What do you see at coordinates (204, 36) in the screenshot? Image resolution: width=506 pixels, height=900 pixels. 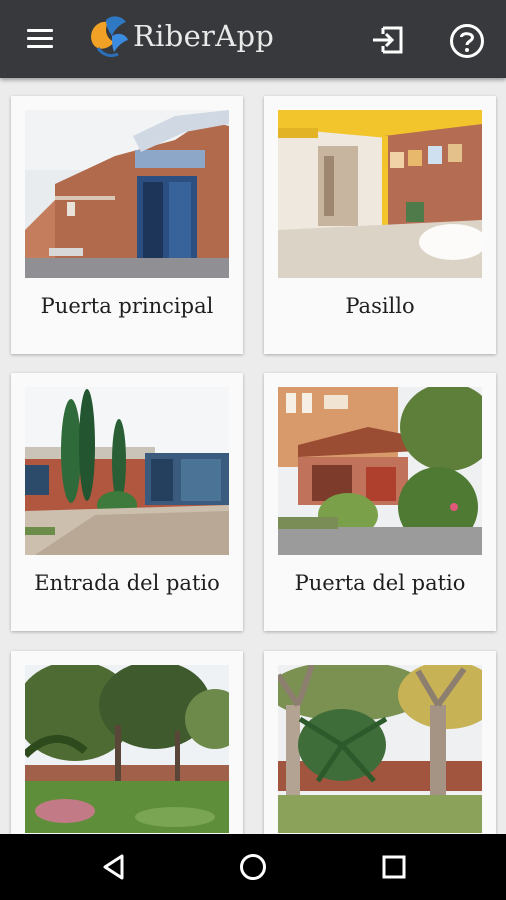 I see `app-title: RiberApp` at bounding box center [204, 36].